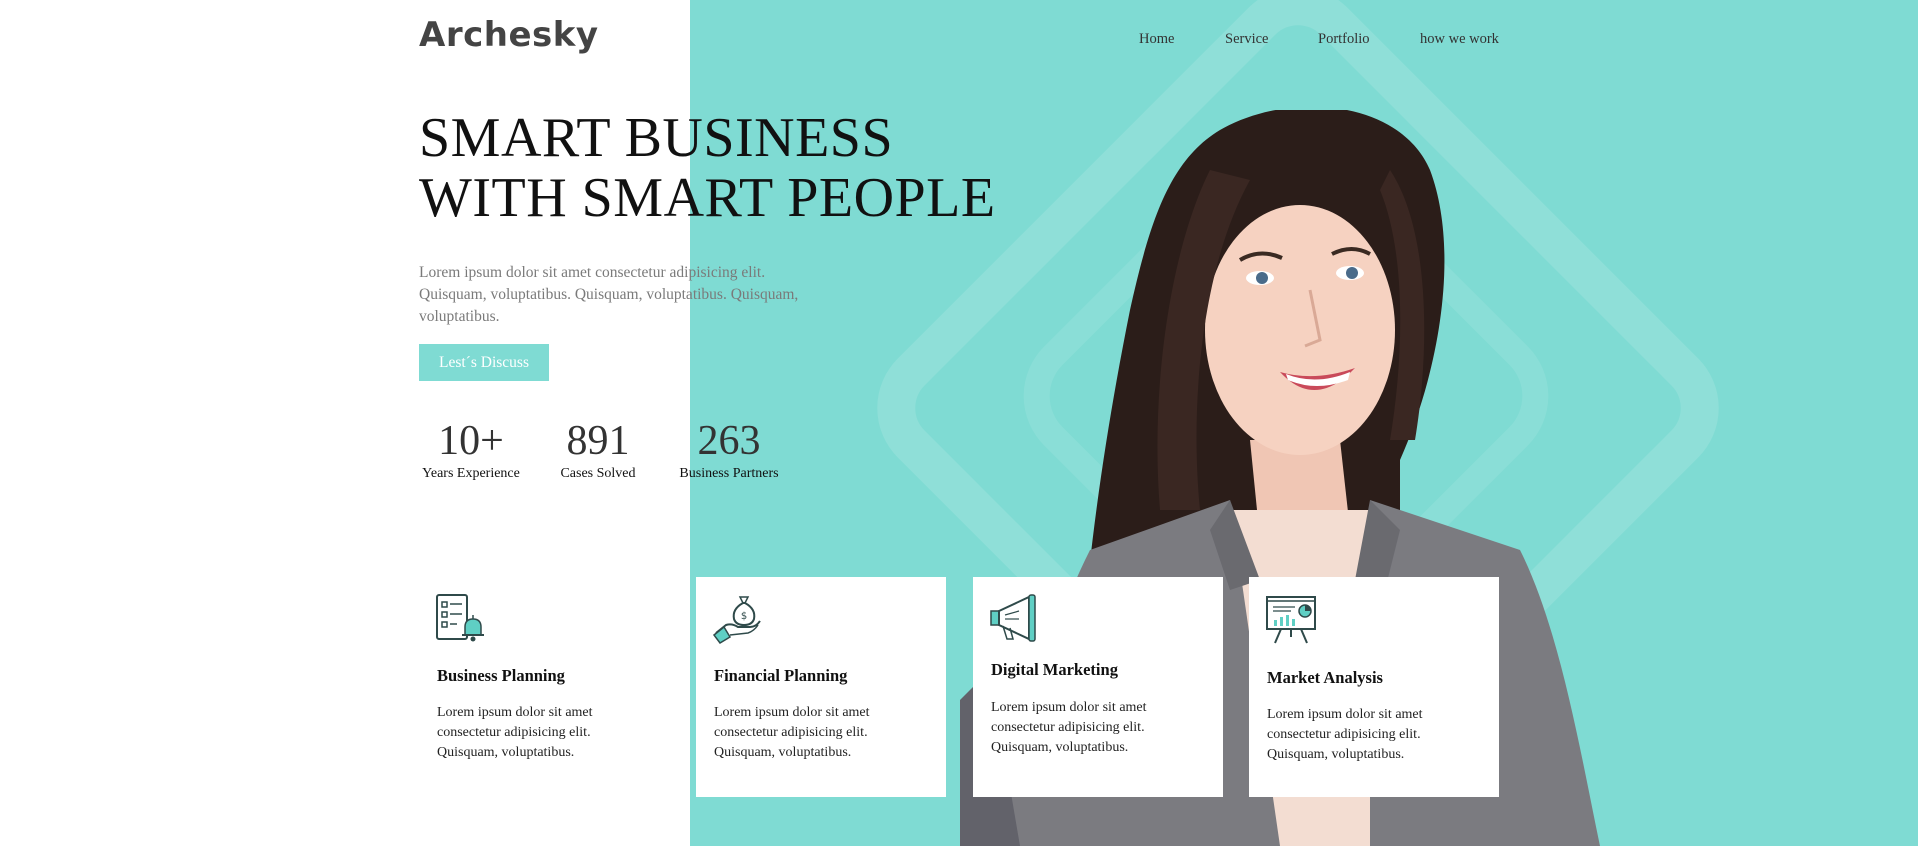  Describe the element at coordinates (471, 441) in the screenshot. I see `stat-value: 10+` at that location.